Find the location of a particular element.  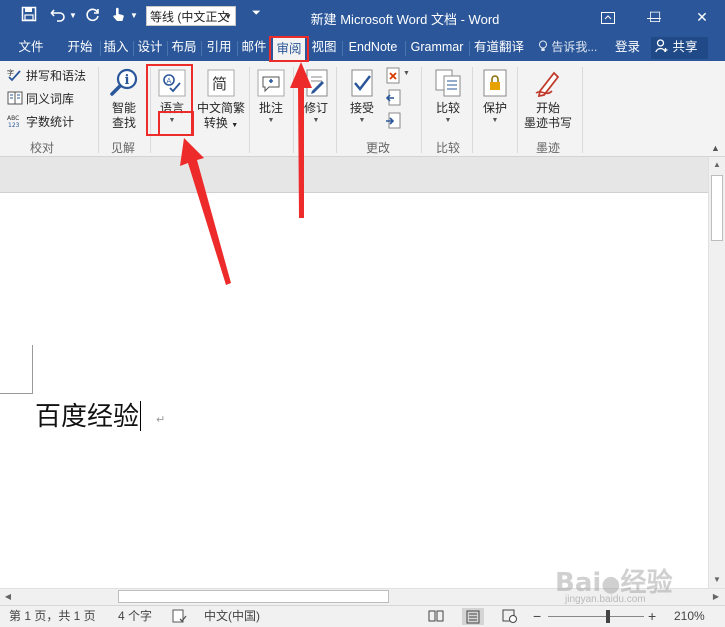

track-changes-dropdown-icon: ▼ is located at coordinates (316, 121).